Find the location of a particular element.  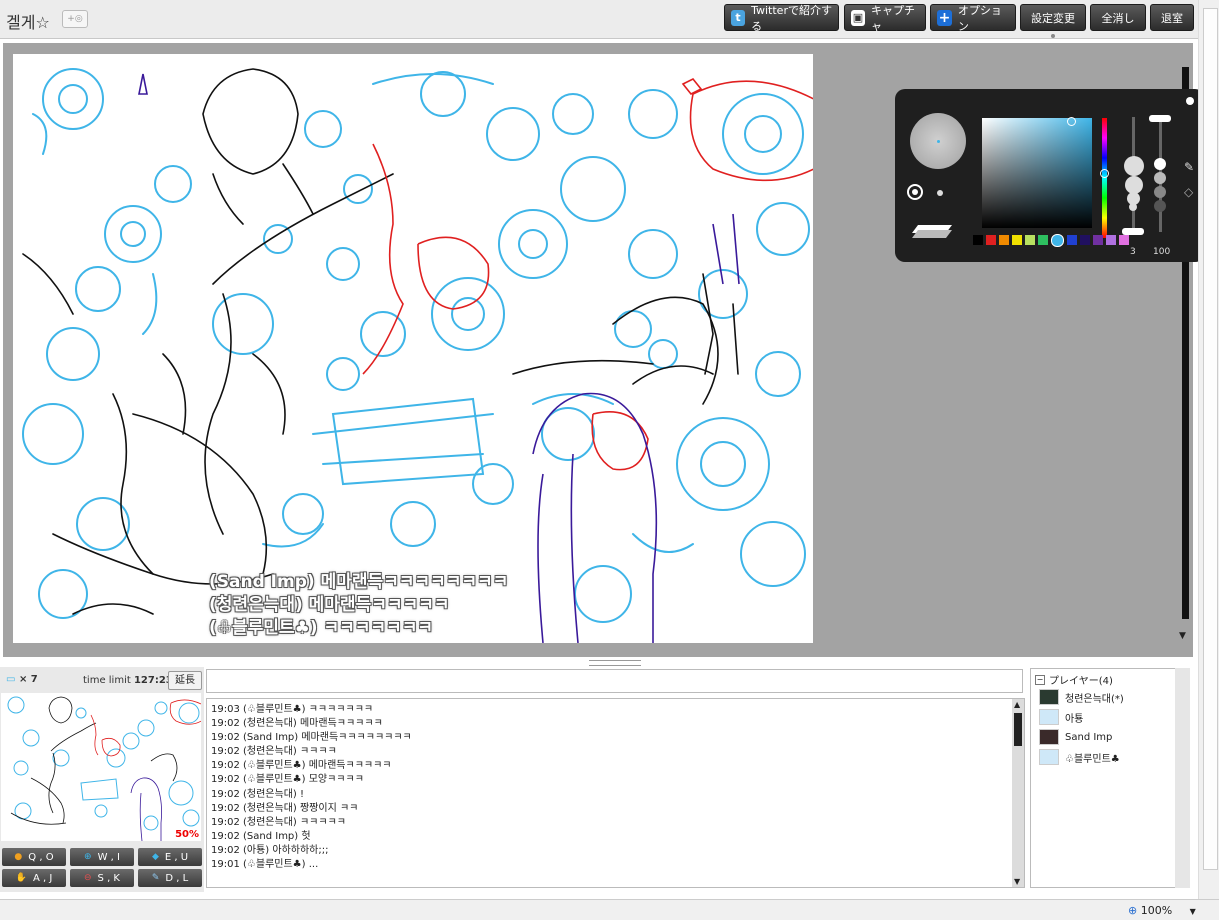

canvas-overlay-message: (Sand Imp) 메마랜득ㅋㅋㅋㅋㅋㅋㅋㅋ is located at coordinates (359, 582).